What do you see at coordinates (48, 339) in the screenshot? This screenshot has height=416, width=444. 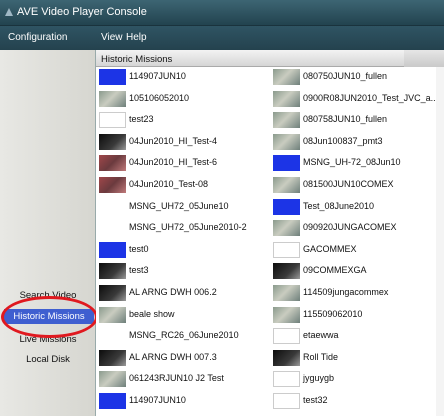 I see `sidebar-item-live-missions: Live Missions` at bounding box center [48, 339].